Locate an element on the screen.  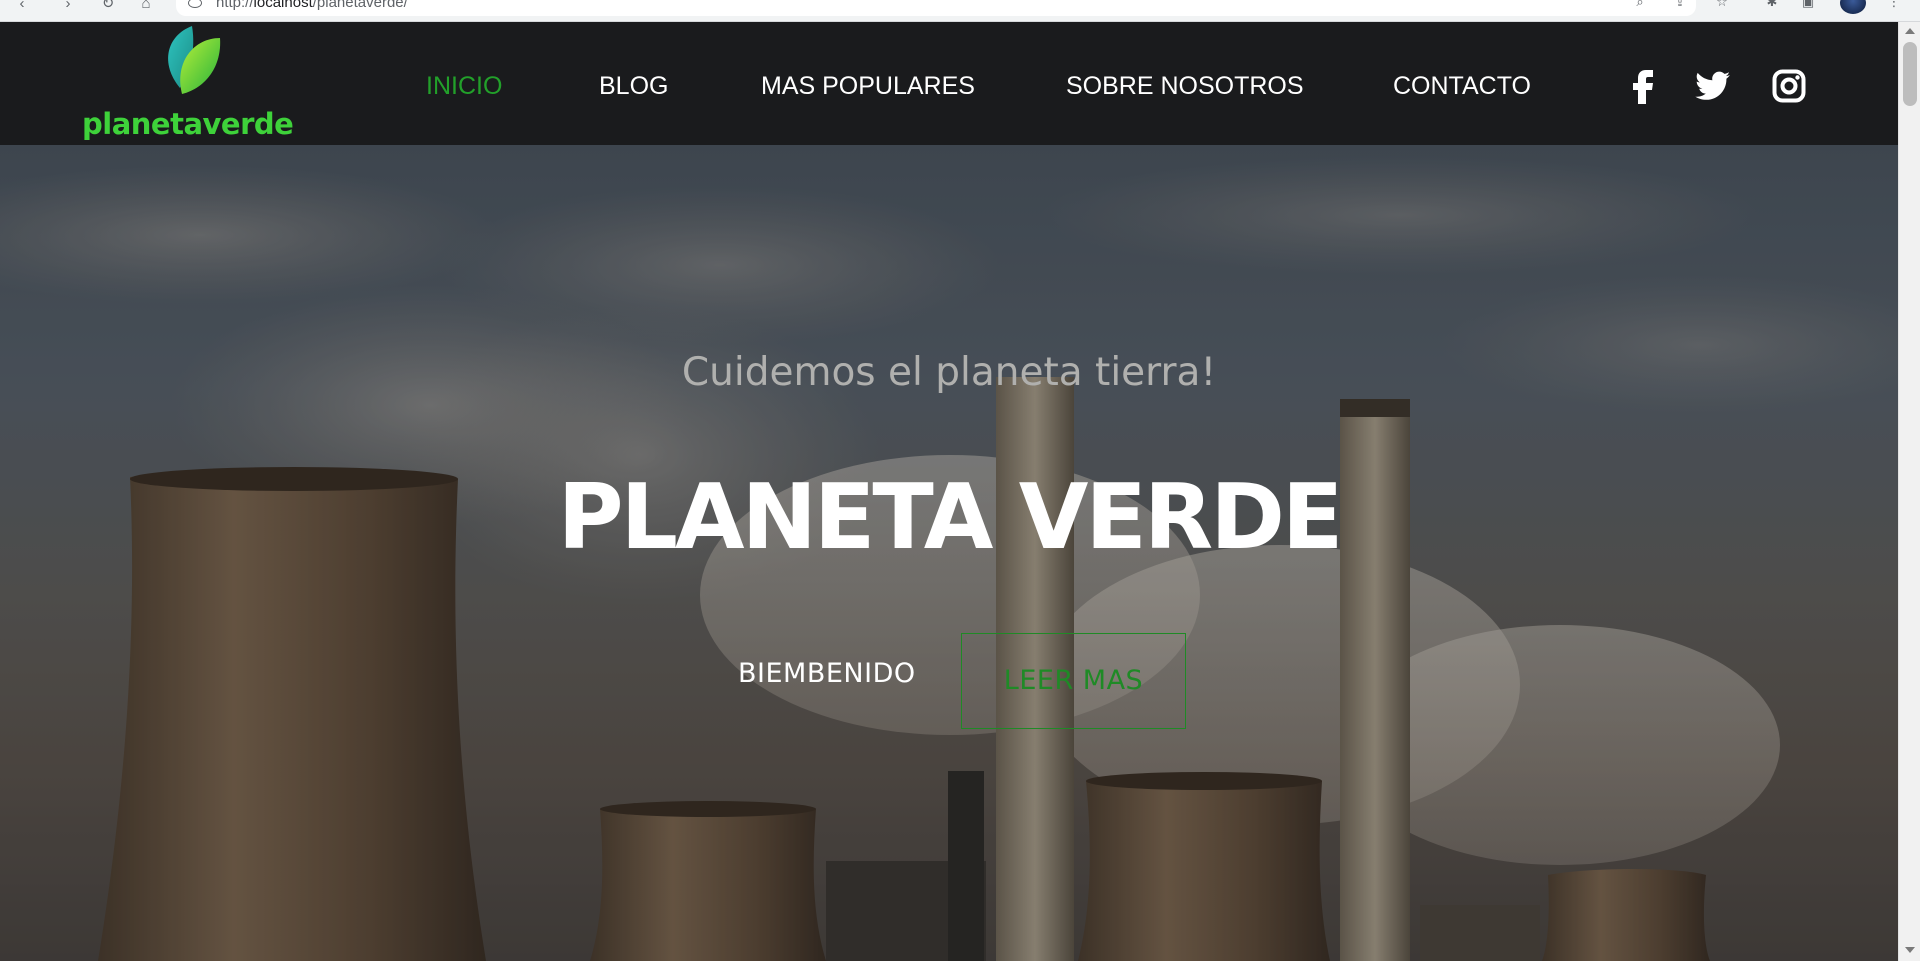
nav-contacto: CONTACTO is located at coordinates (1462, 87).